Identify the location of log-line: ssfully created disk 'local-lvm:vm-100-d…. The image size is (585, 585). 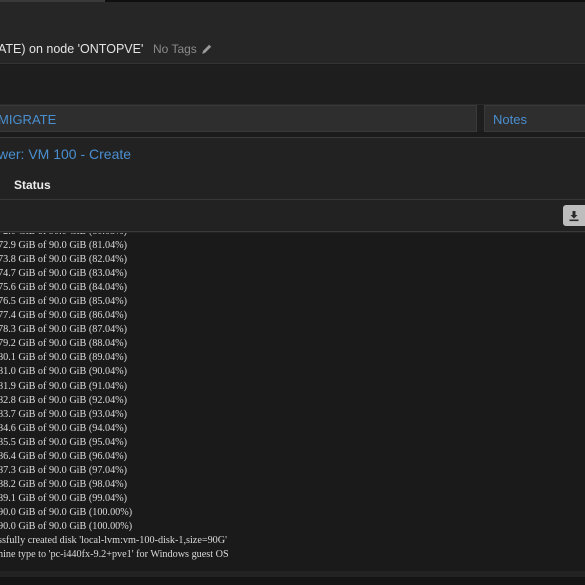
(113, 541).